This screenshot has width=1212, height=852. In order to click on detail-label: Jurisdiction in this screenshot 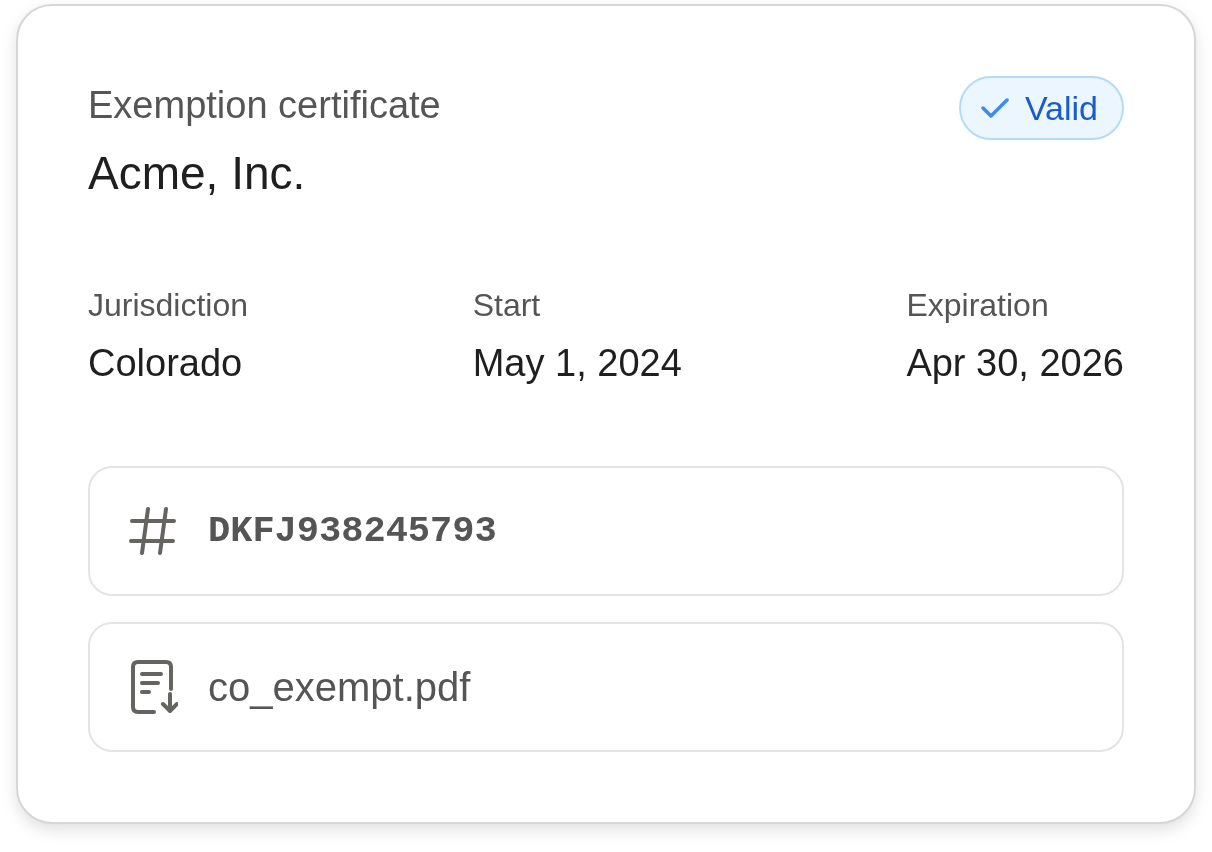, I will do `click(168, 305)`.